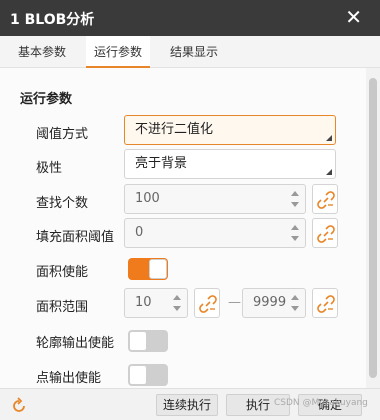 The image size is (380, 420). Describe the element at coordinates (148, 341) in the screenshot. I see `contour-output-enable-toggle` at that location.